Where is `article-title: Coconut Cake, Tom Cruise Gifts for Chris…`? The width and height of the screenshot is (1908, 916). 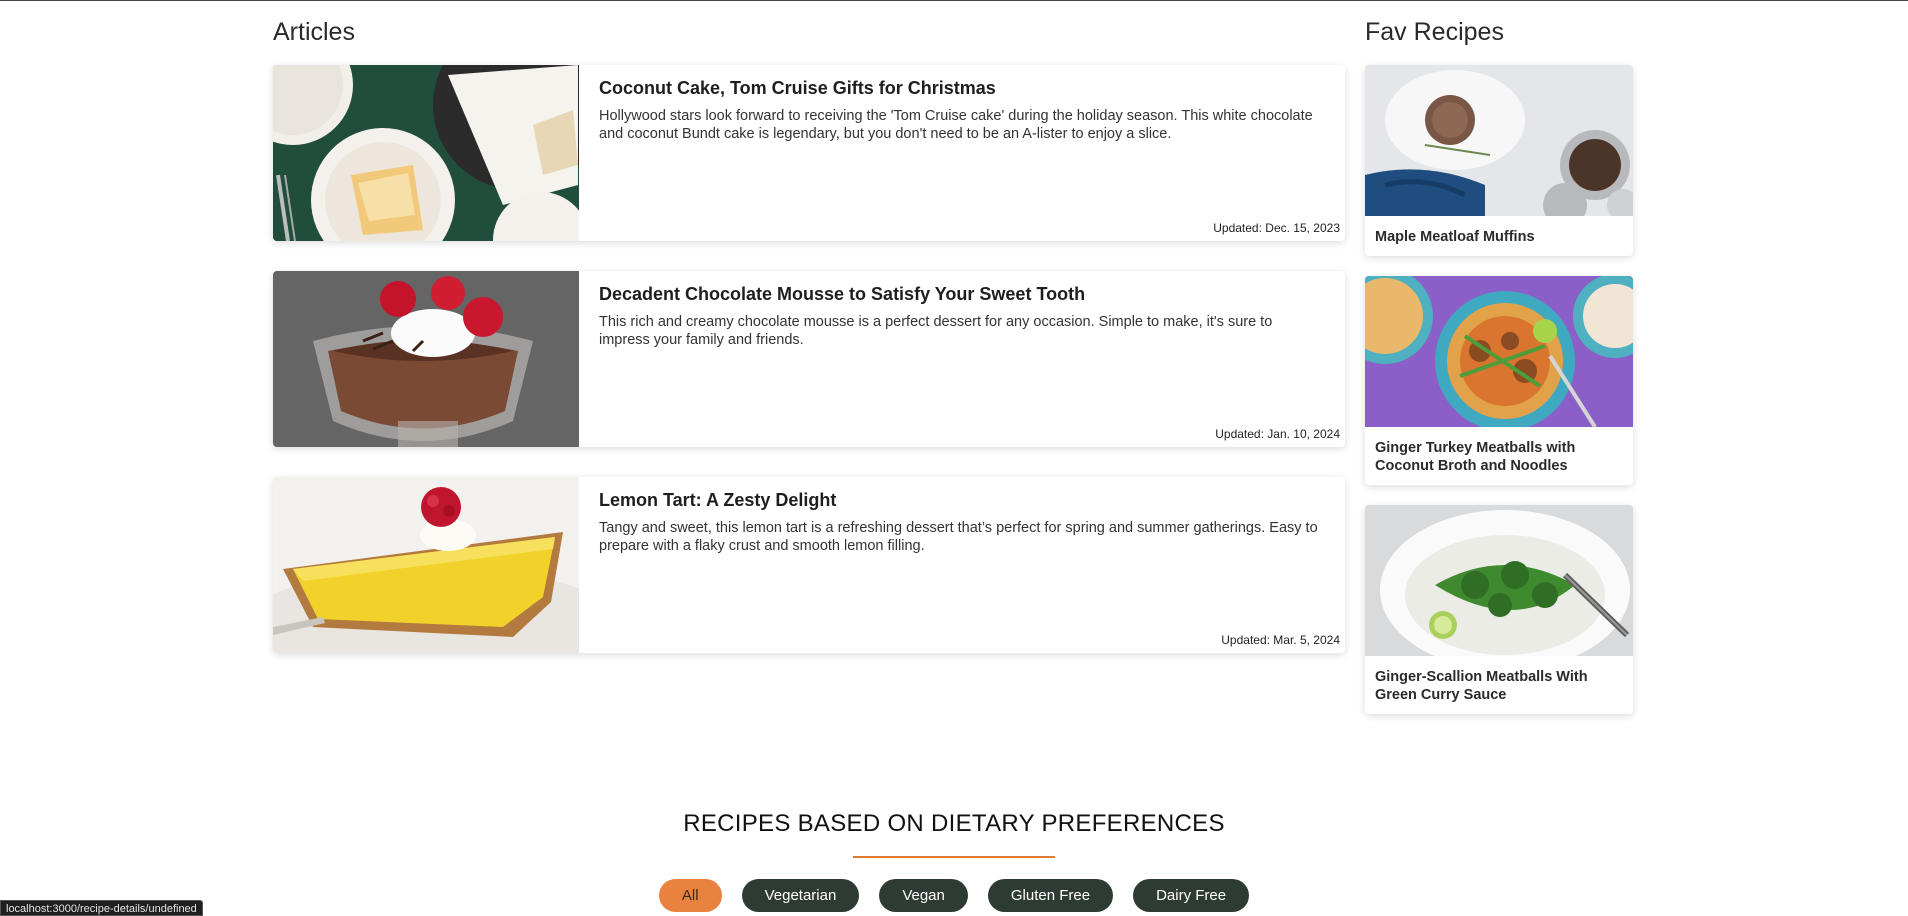
article-title: Coconut Cake, Tom Cruise Gifts for Chris… is located at coordinates (962, 88).